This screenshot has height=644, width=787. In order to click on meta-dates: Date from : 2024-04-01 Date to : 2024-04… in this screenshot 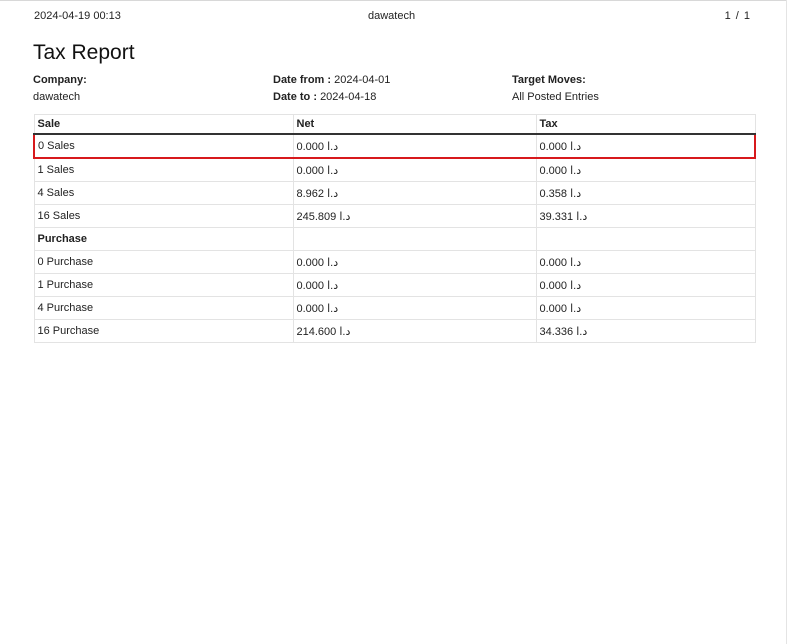, I will do `click(331, 89)`.